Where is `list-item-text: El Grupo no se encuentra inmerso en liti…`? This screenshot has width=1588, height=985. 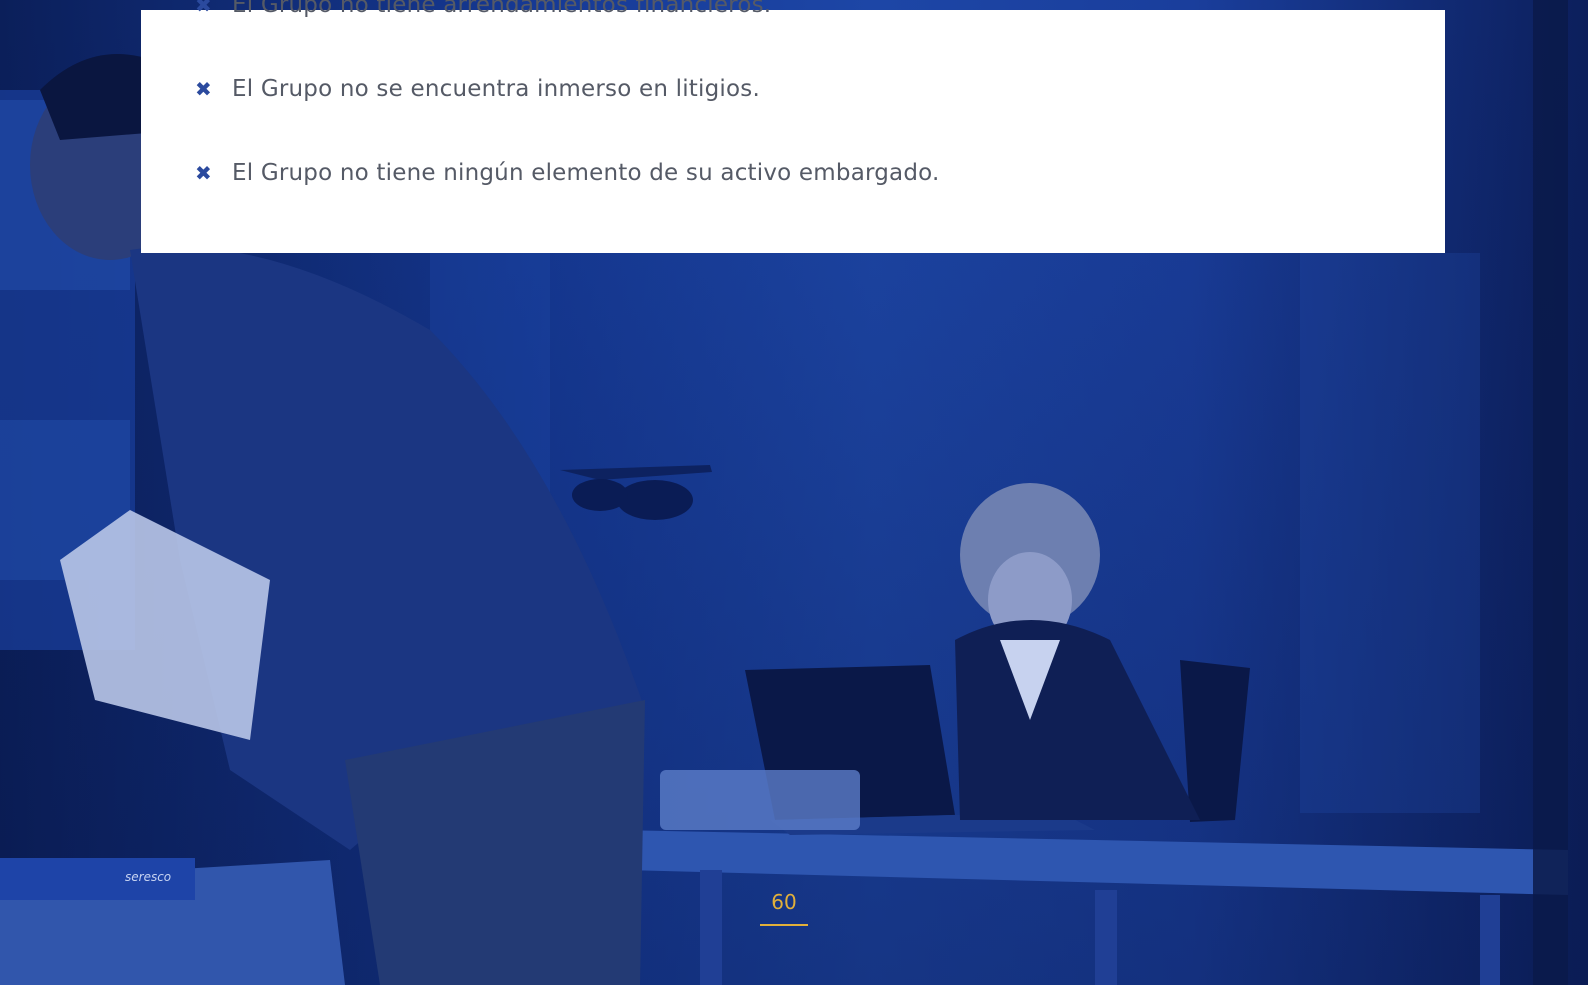 list-item-text: El Grupo no se encuentra inmerso en liti… is located at coordinates (496, 89).